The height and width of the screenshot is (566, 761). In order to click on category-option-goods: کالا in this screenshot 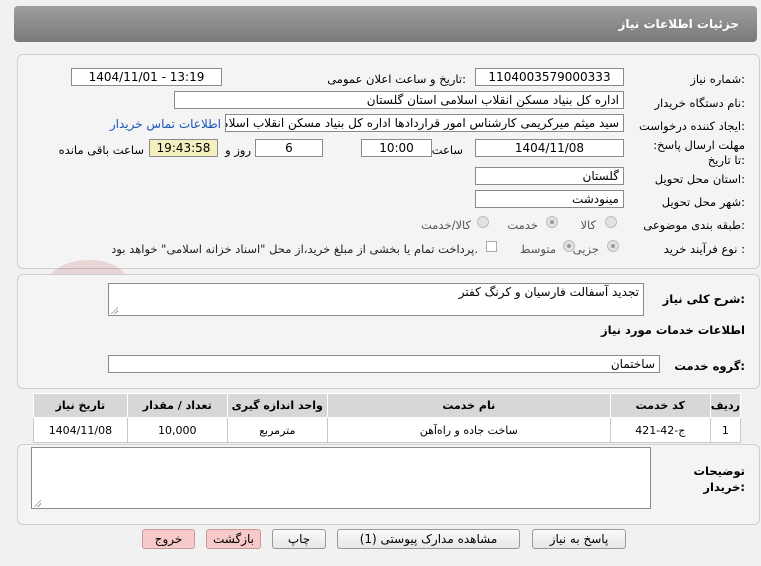, I will do `click(588, 225)`.